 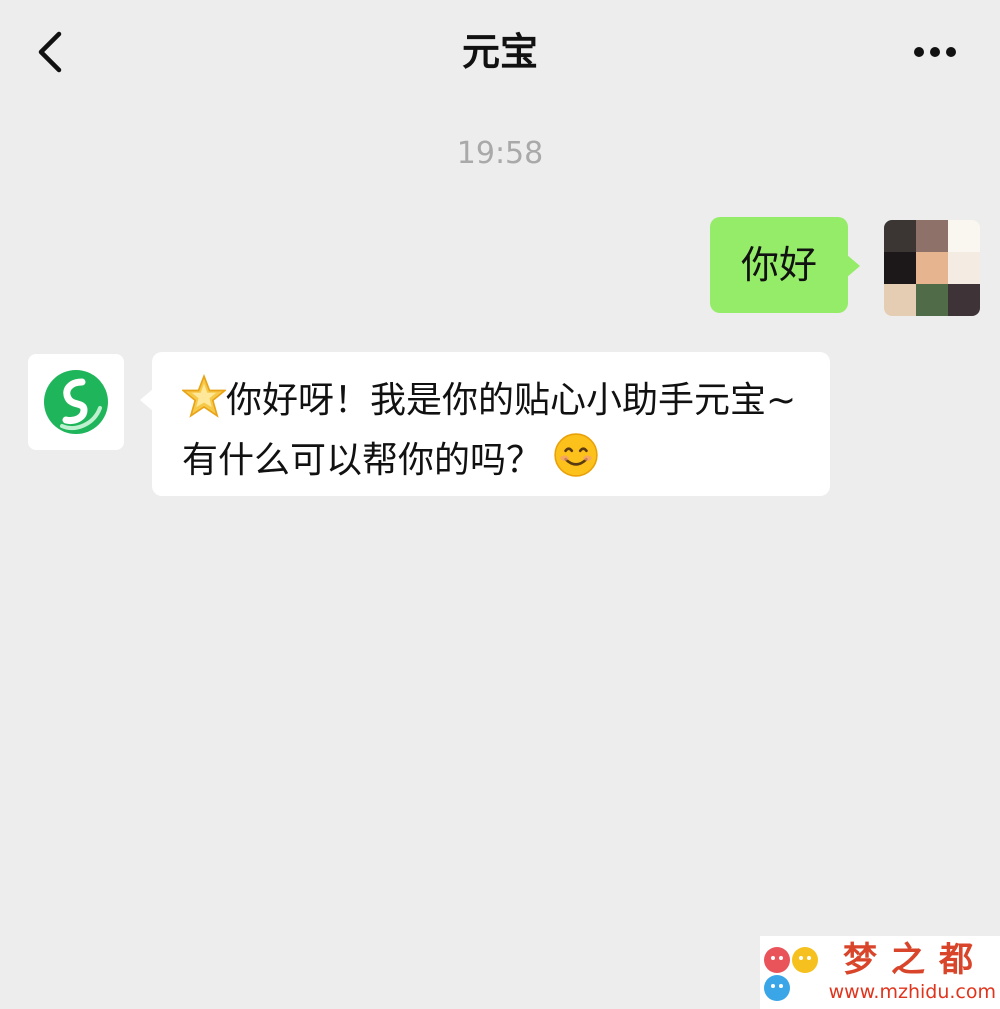 I want to click on back-button, so click(x=52, y=52).